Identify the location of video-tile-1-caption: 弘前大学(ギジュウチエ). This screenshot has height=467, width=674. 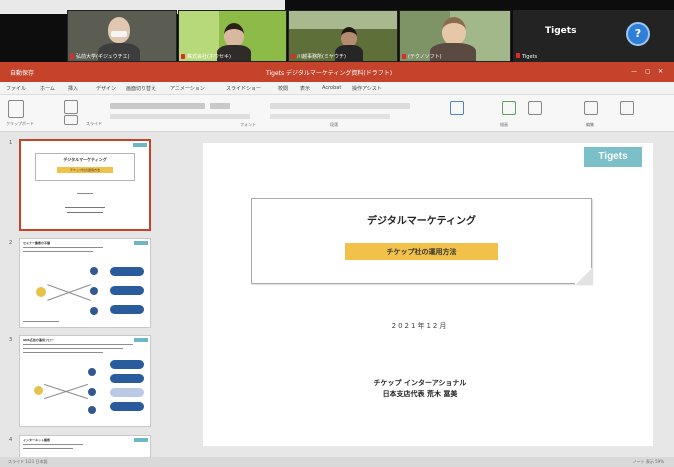
(122, 56).